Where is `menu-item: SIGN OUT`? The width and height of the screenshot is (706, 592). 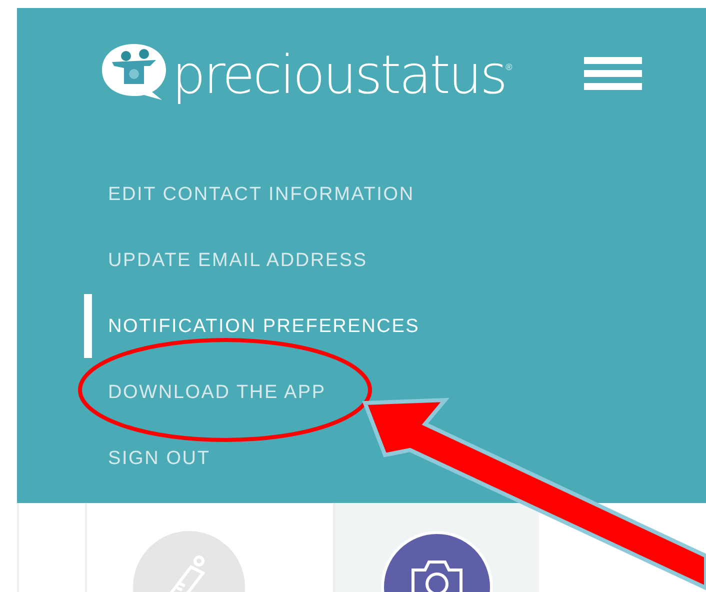
menu-item: SIGN OUT is located at coordinates (159, 459).